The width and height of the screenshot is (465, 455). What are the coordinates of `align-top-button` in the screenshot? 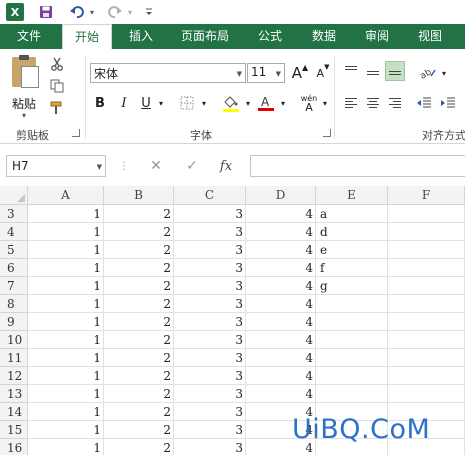 It's located at (351, 69).